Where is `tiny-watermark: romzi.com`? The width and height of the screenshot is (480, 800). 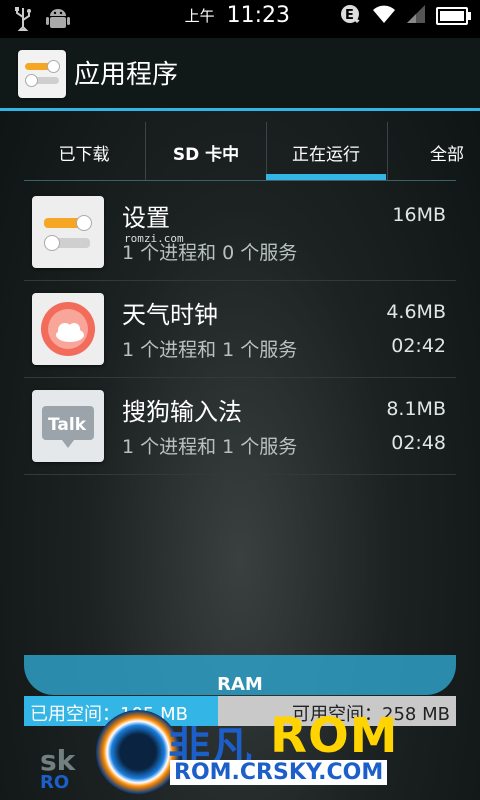 tiny-watermark: romzi.com is located at coordinates (154, 238).